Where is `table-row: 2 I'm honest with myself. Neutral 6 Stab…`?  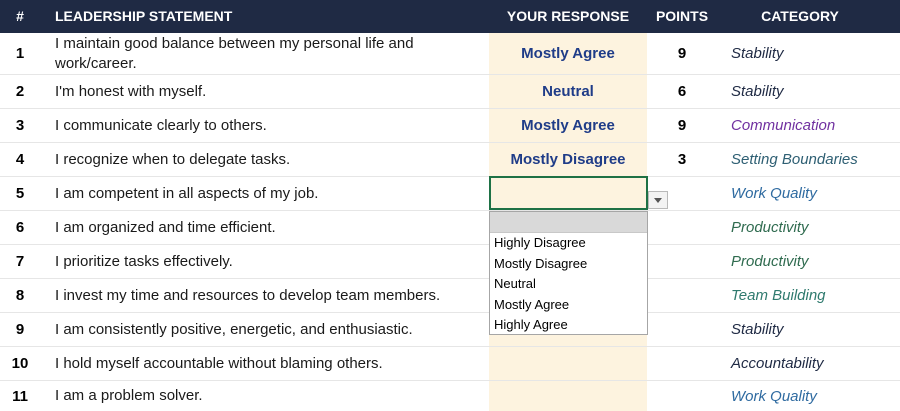
table-row: 2 I'm honest with myself. Neutral 6 Stab… is located at coordinates (450, 92).